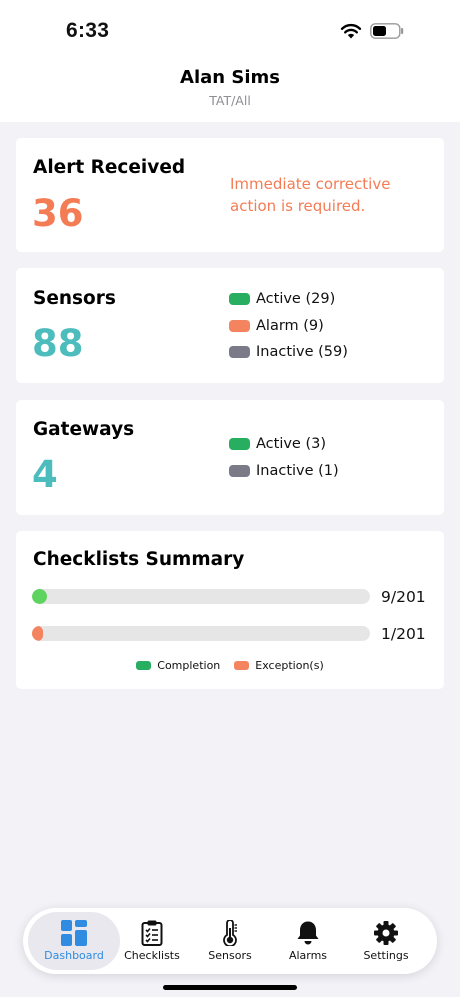 The width and height of the screenshot is (460, 997). Describe the element at coordinates (84, 429) in the screenshot. I see `gateways-card-title: Gateways` at that location.